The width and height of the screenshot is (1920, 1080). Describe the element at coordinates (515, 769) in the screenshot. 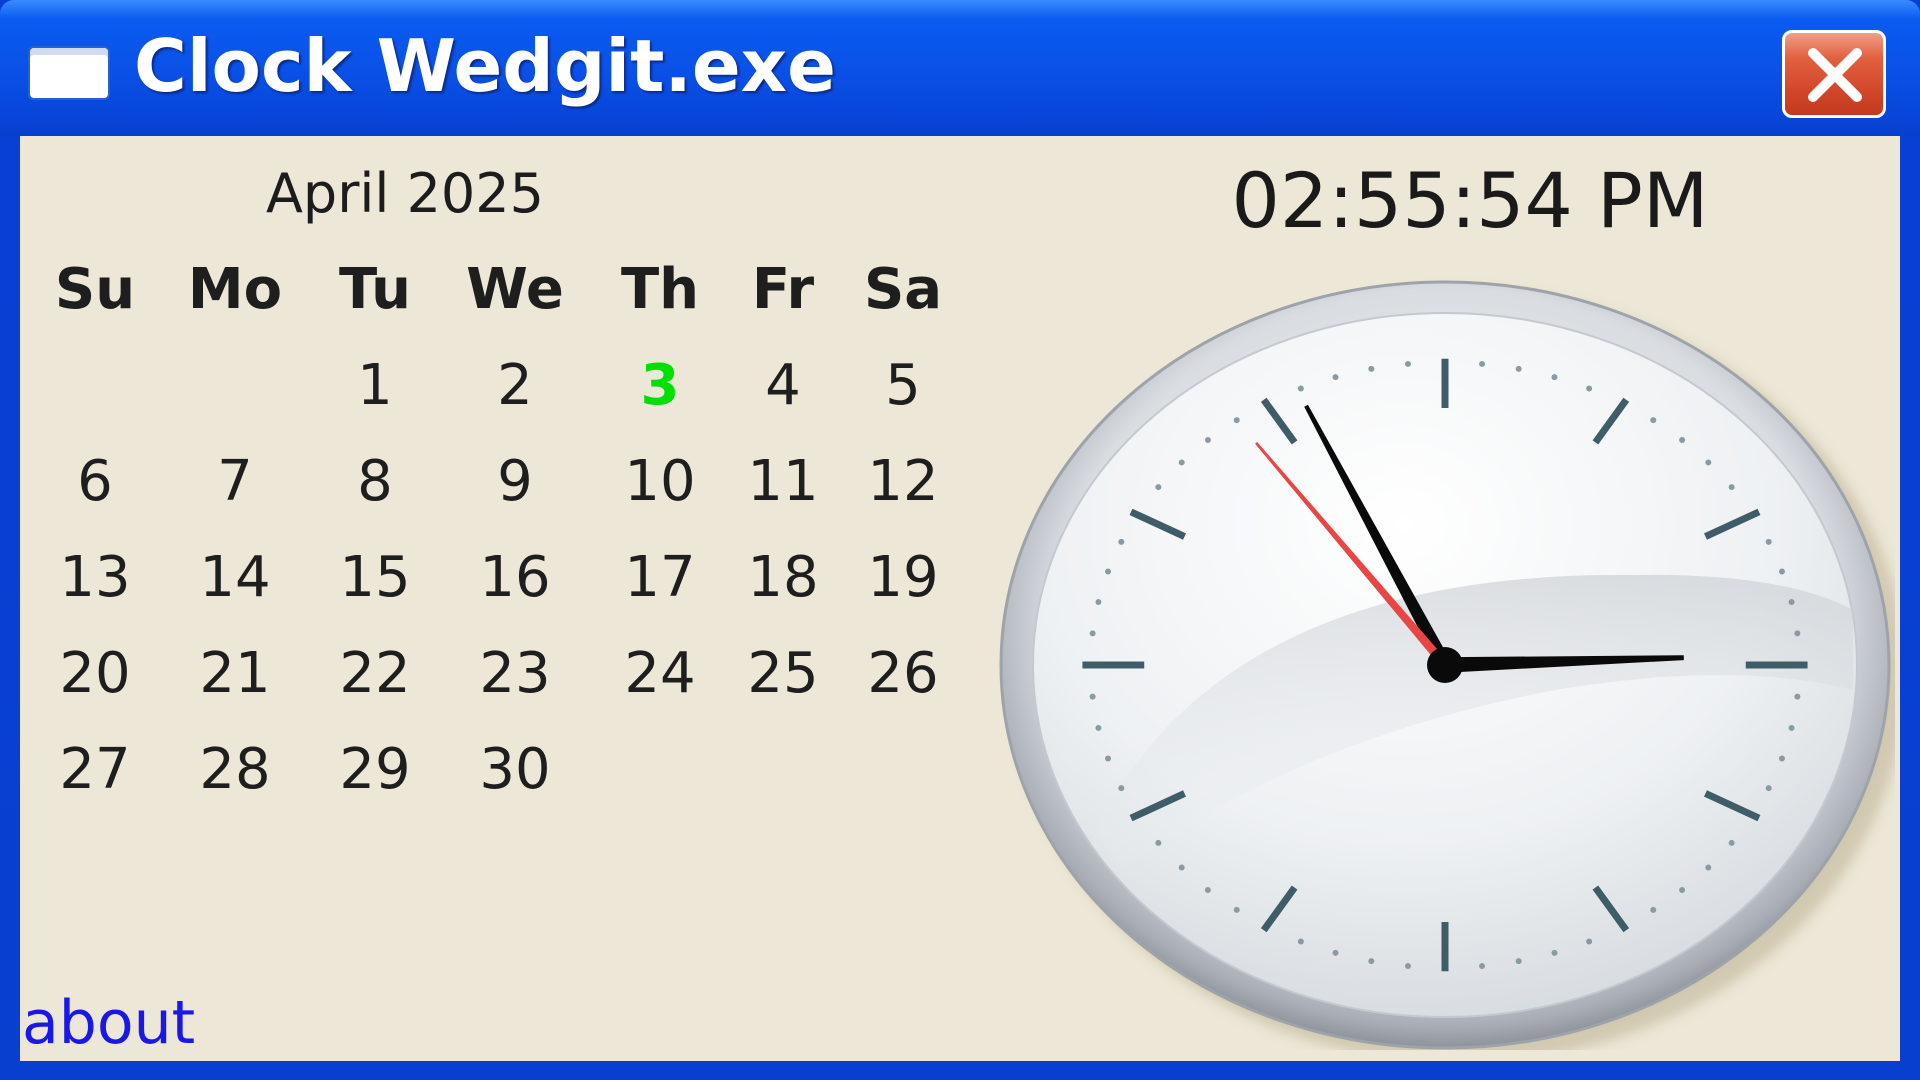

I see `calendar-day: 30` at that location.